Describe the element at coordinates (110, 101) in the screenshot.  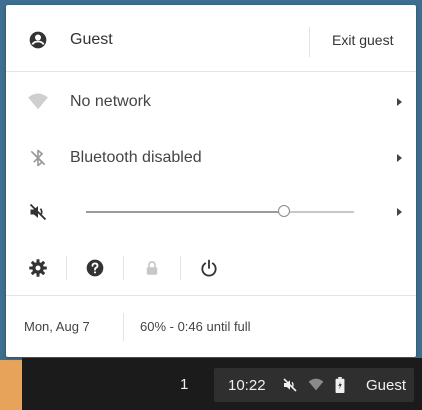
I see `network-label: No network` at that location.